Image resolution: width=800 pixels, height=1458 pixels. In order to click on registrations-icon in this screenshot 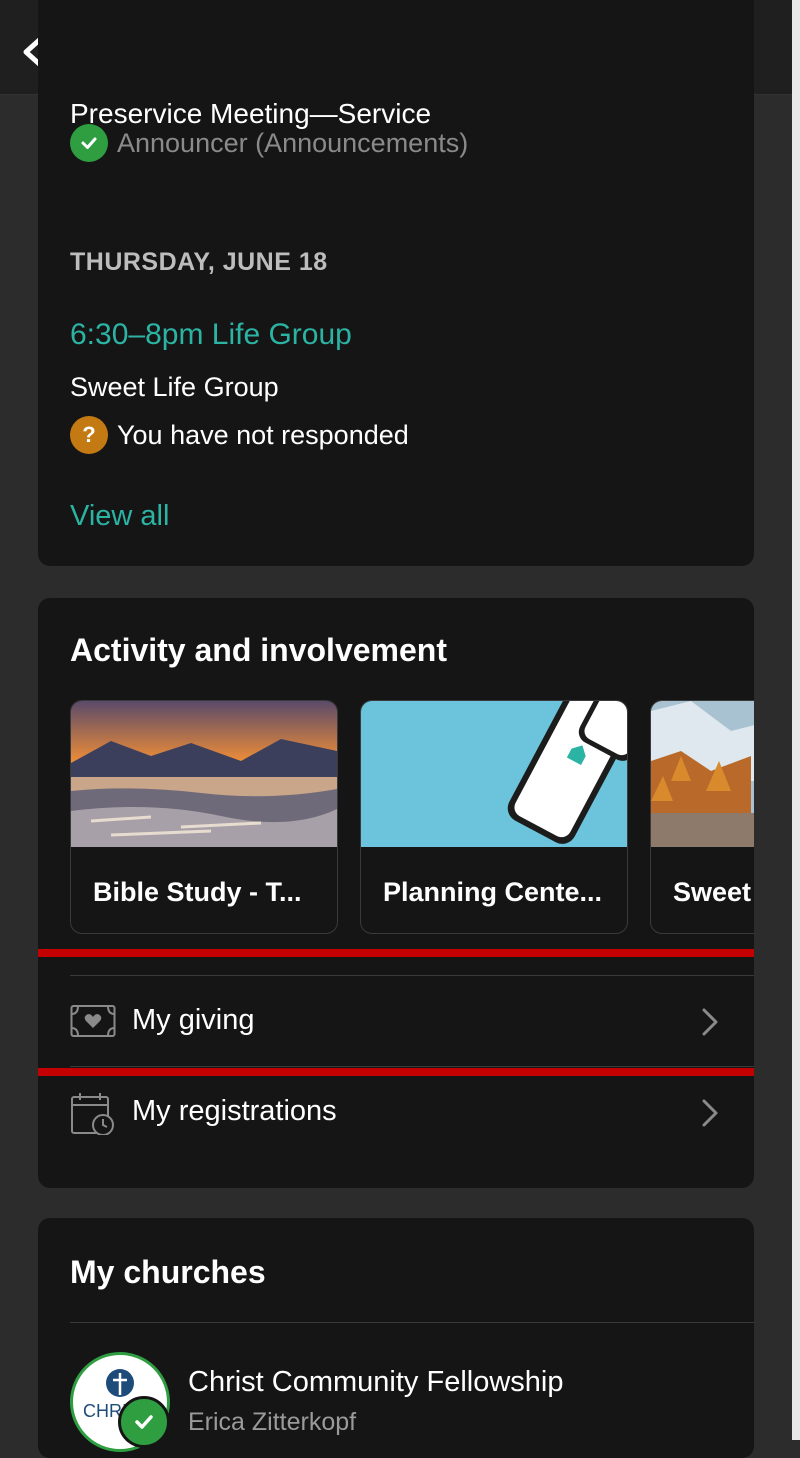, I will do `click(92, 1114)`.